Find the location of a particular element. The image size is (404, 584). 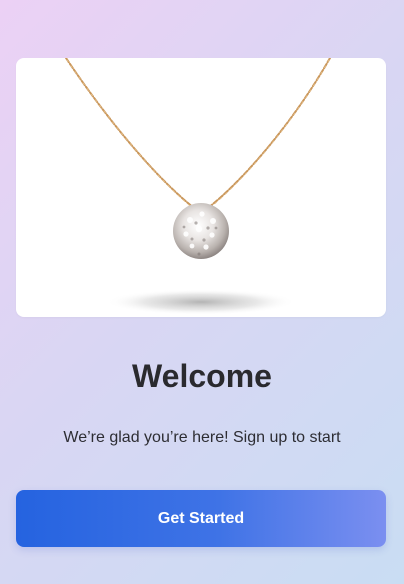

get-started-button: Get Started is located at coordinates (201, 518).